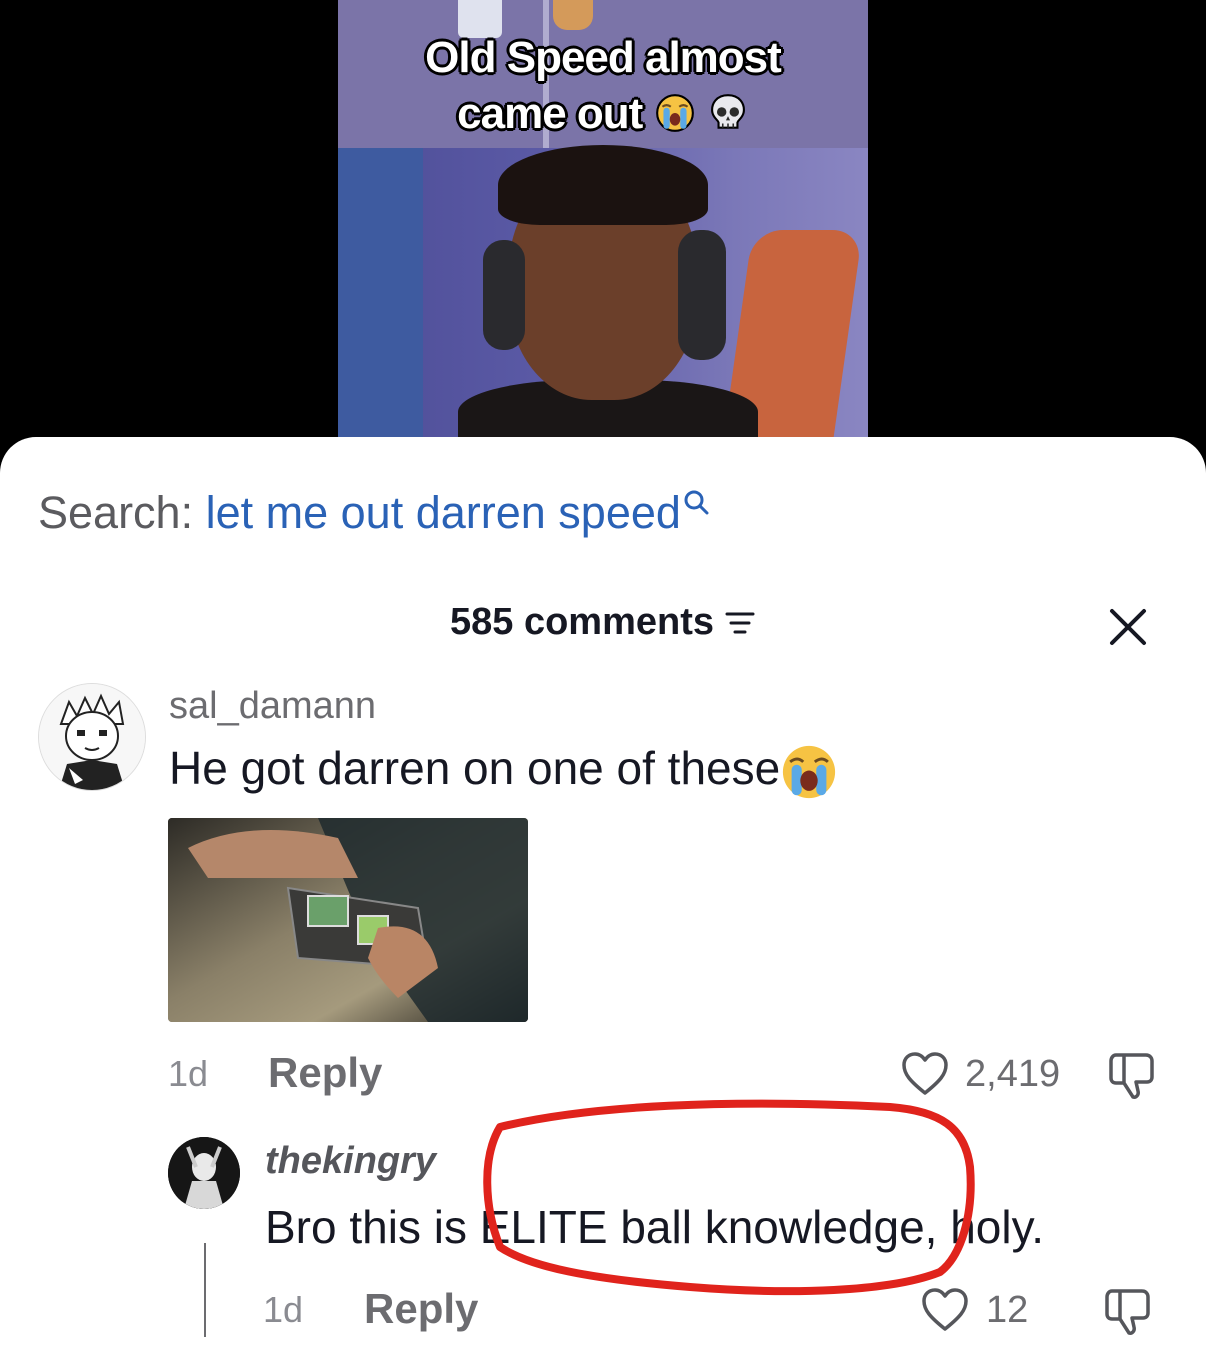  I want to click on video-caption: Old Speed almost came out, so click(603, 85).